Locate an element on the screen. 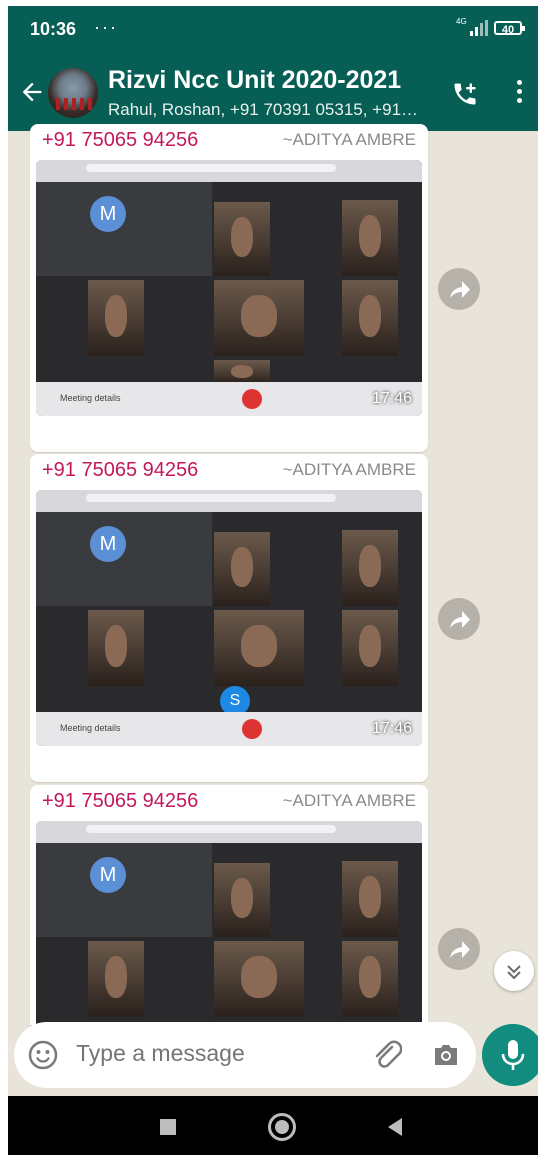 The image size is (546, 1155). nav-back-icon is located at coordinates (395, 1127).